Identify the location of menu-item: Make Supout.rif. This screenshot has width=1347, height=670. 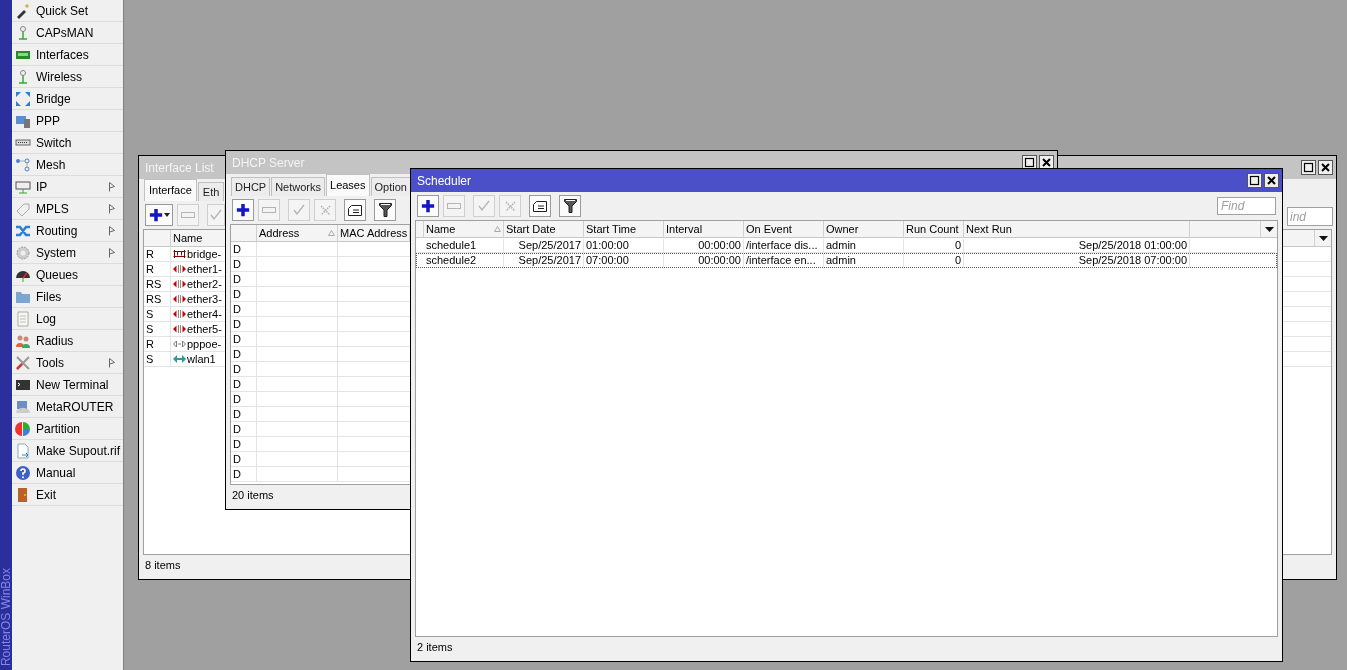
(67, 451).